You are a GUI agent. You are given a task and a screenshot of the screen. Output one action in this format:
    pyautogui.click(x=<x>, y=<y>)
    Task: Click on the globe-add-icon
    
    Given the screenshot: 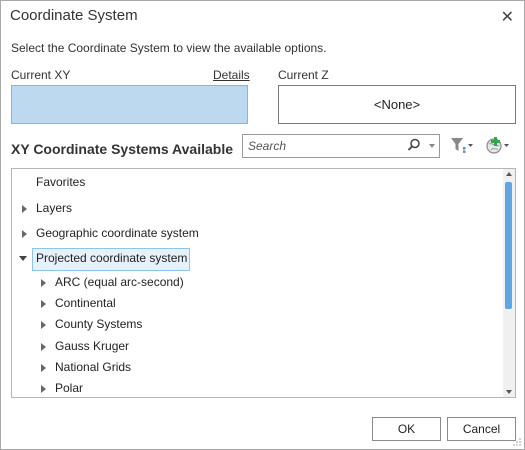 What is the action you would take?
    pyautogui.click(x=497, y=145)
    